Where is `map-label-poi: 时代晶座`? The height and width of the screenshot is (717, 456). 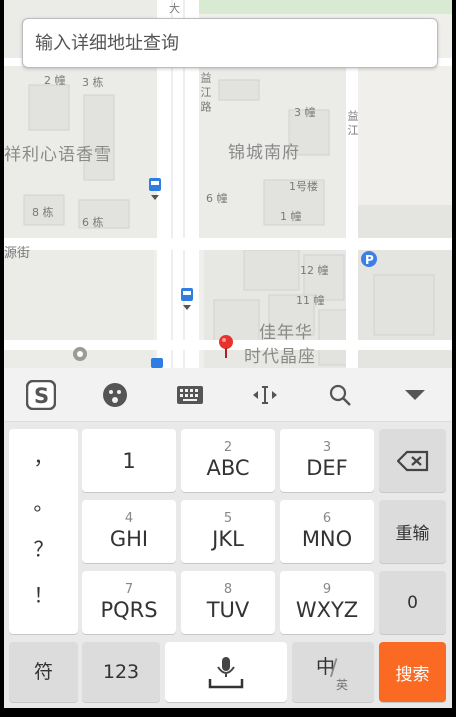
map-label-poi: 时代晶座 is located at coordinates (280, 357).